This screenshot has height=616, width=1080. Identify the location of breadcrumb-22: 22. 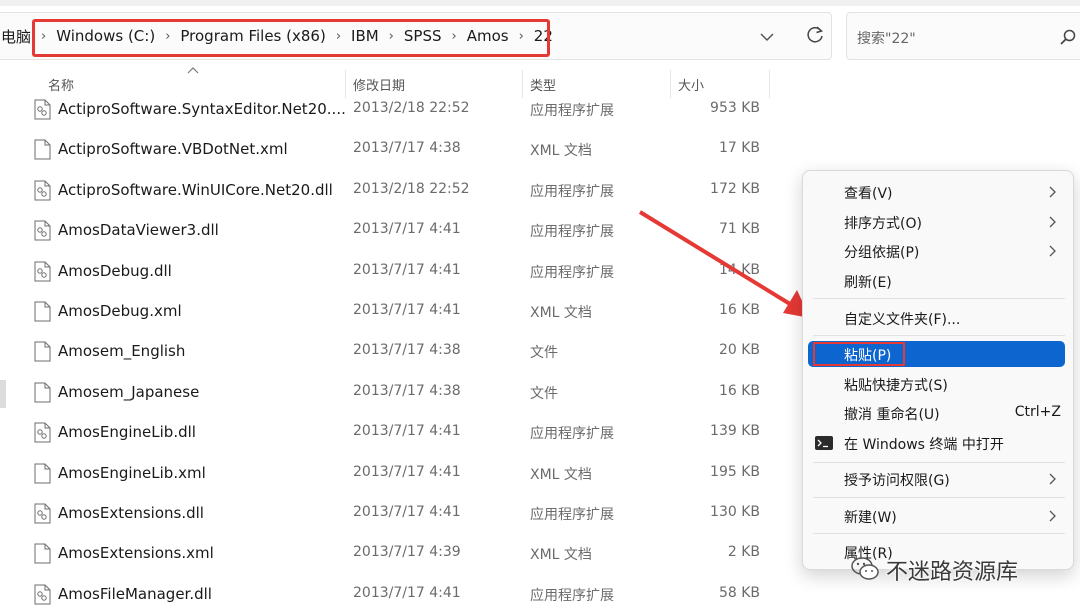
(543, 36).